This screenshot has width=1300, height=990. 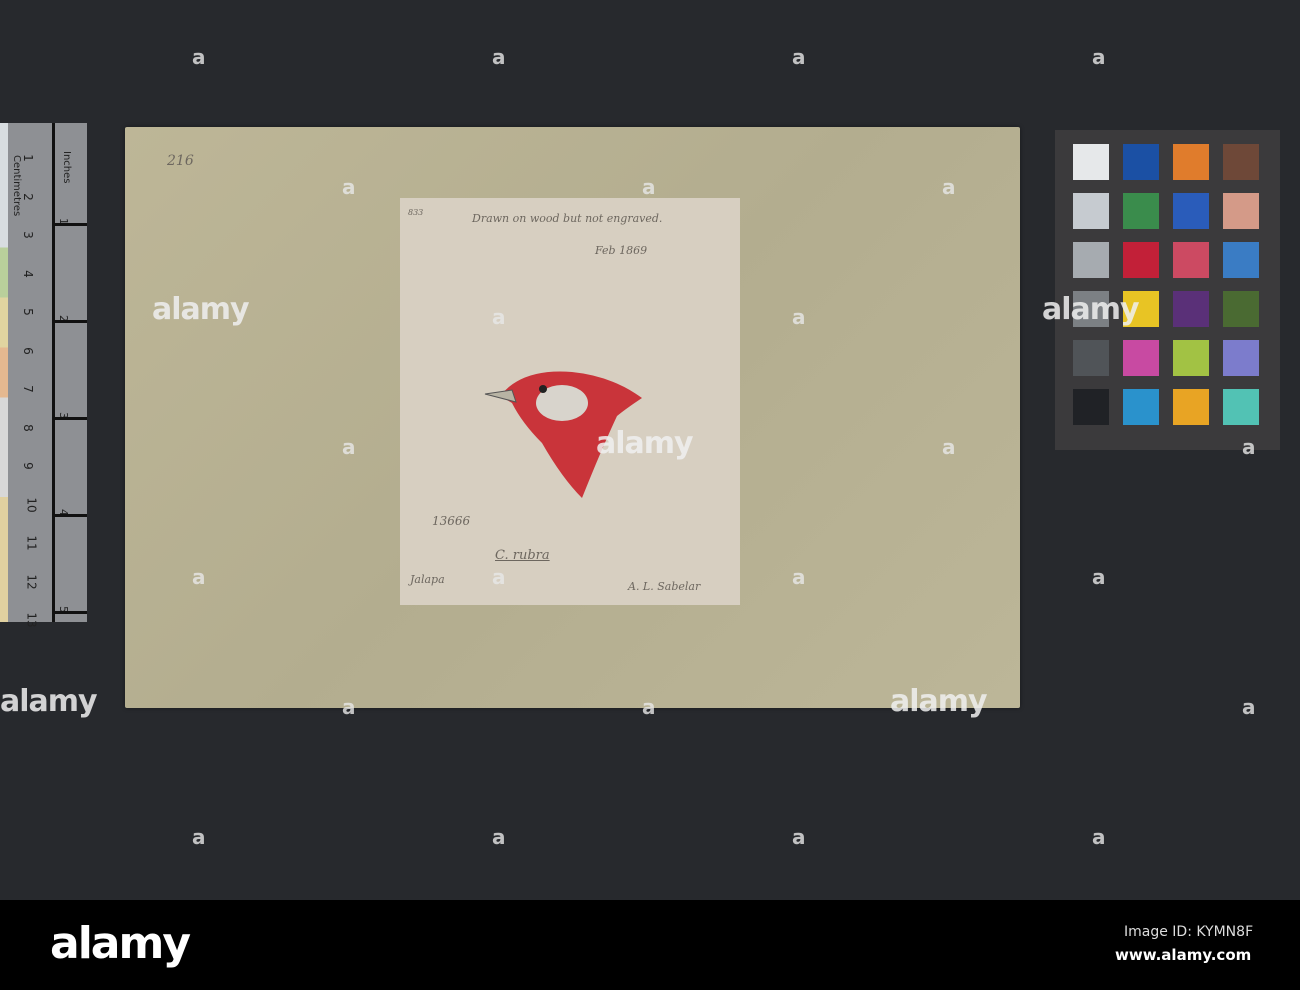 What do you see at coordinates (66, 167) in the screenshot?
I see `ruler-in-label: Inches` at bounding box center [66, 167].